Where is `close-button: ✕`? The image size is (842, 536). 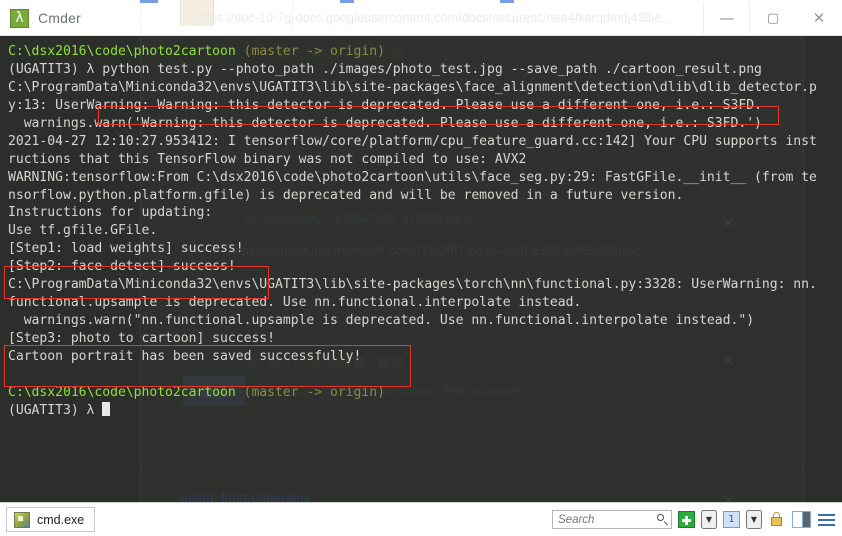
close-button: ✕ is located at coordinates (819, 18).